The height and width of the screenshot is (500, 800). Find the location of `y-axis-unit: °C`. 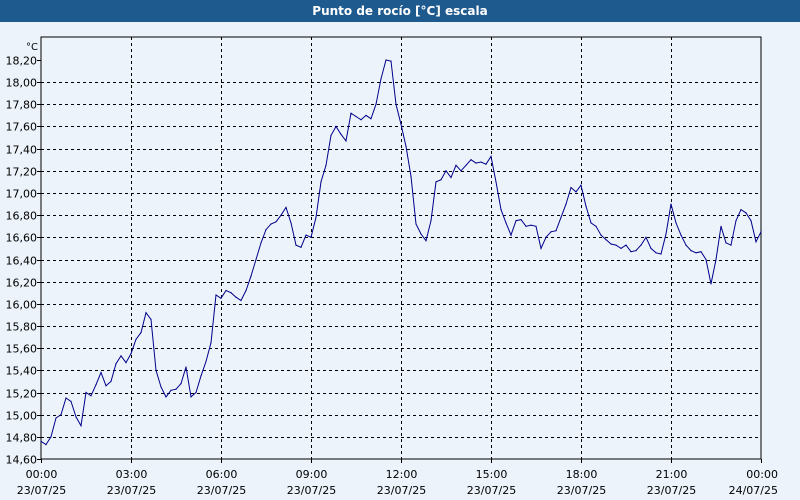

y-axis-unit: °C is located at coordinates (32, 47).